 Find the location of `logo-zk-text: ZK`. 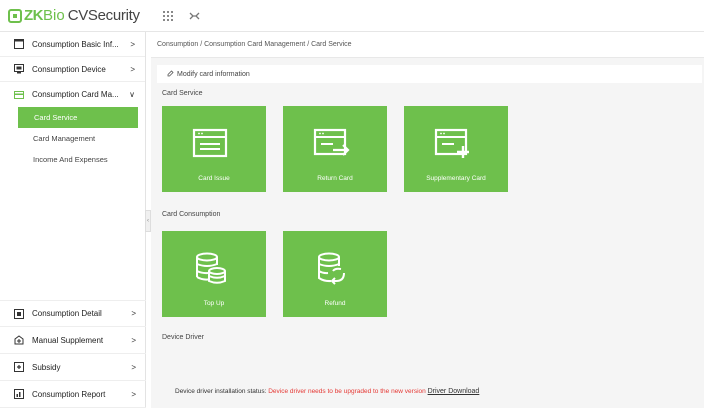

logo-zk-text: ZK is located at coordinates (34, 15).